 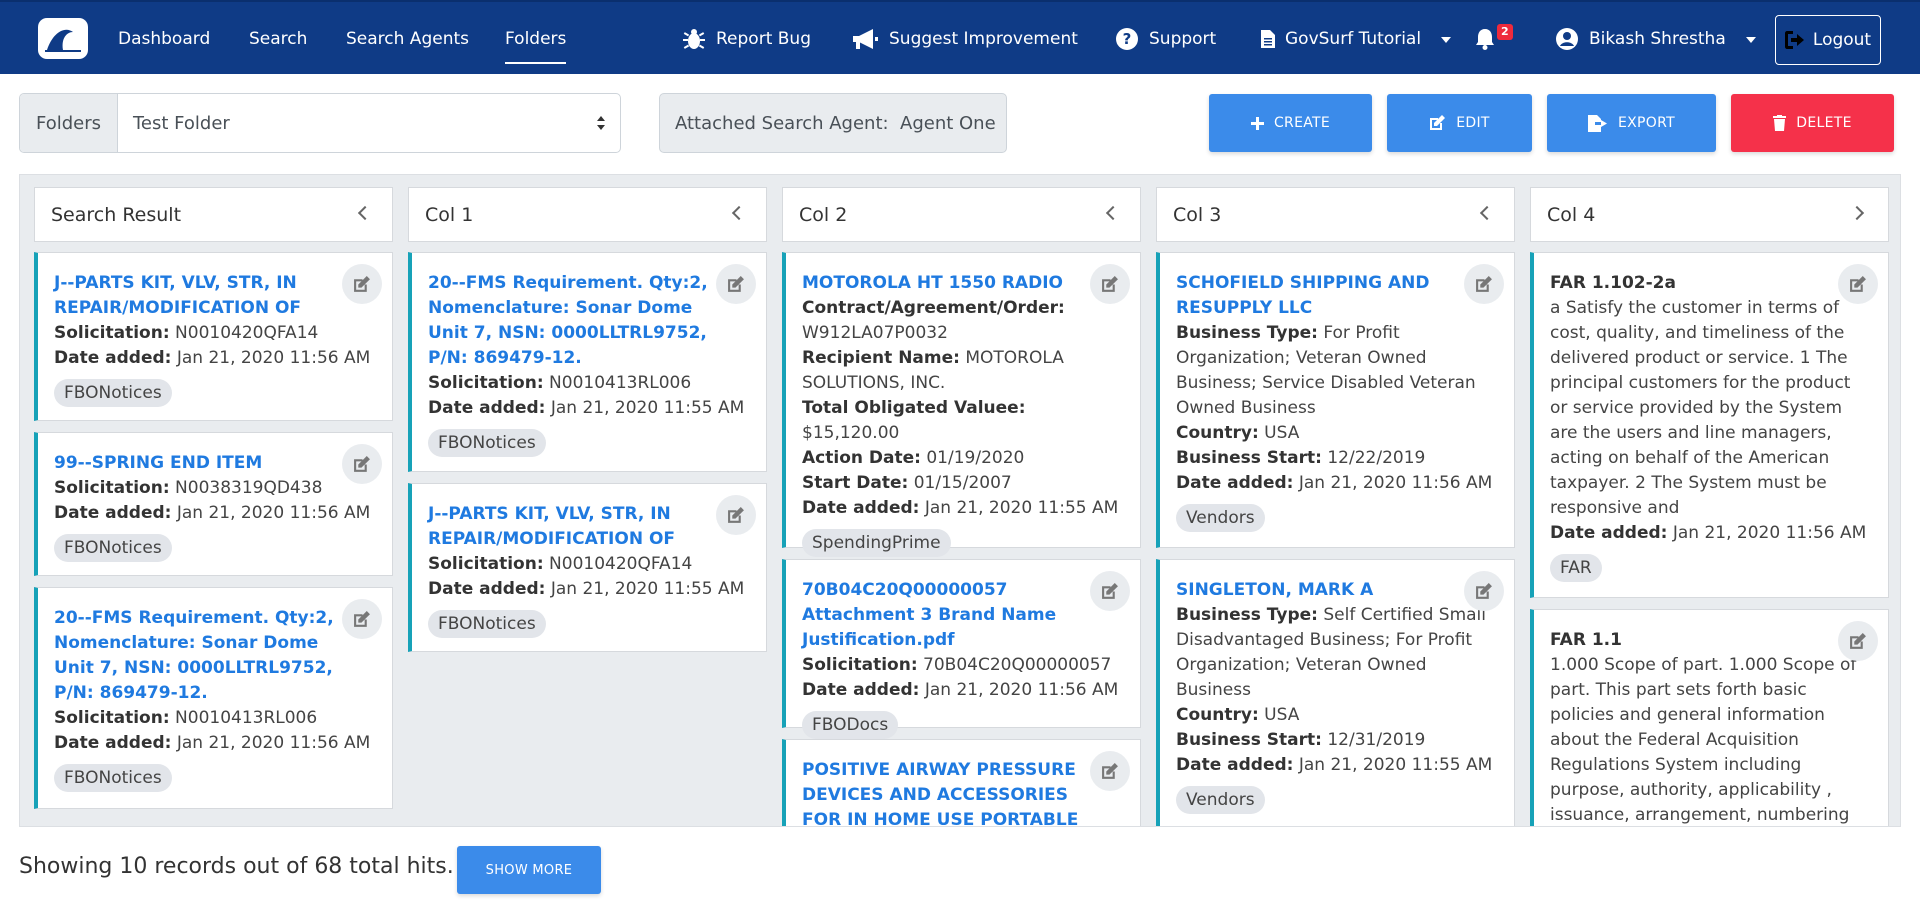 What do you see at coordinates (876, 543) in the screenshot?
I see `source-tag: SpendingPrime` at bounding box center [876, 543].